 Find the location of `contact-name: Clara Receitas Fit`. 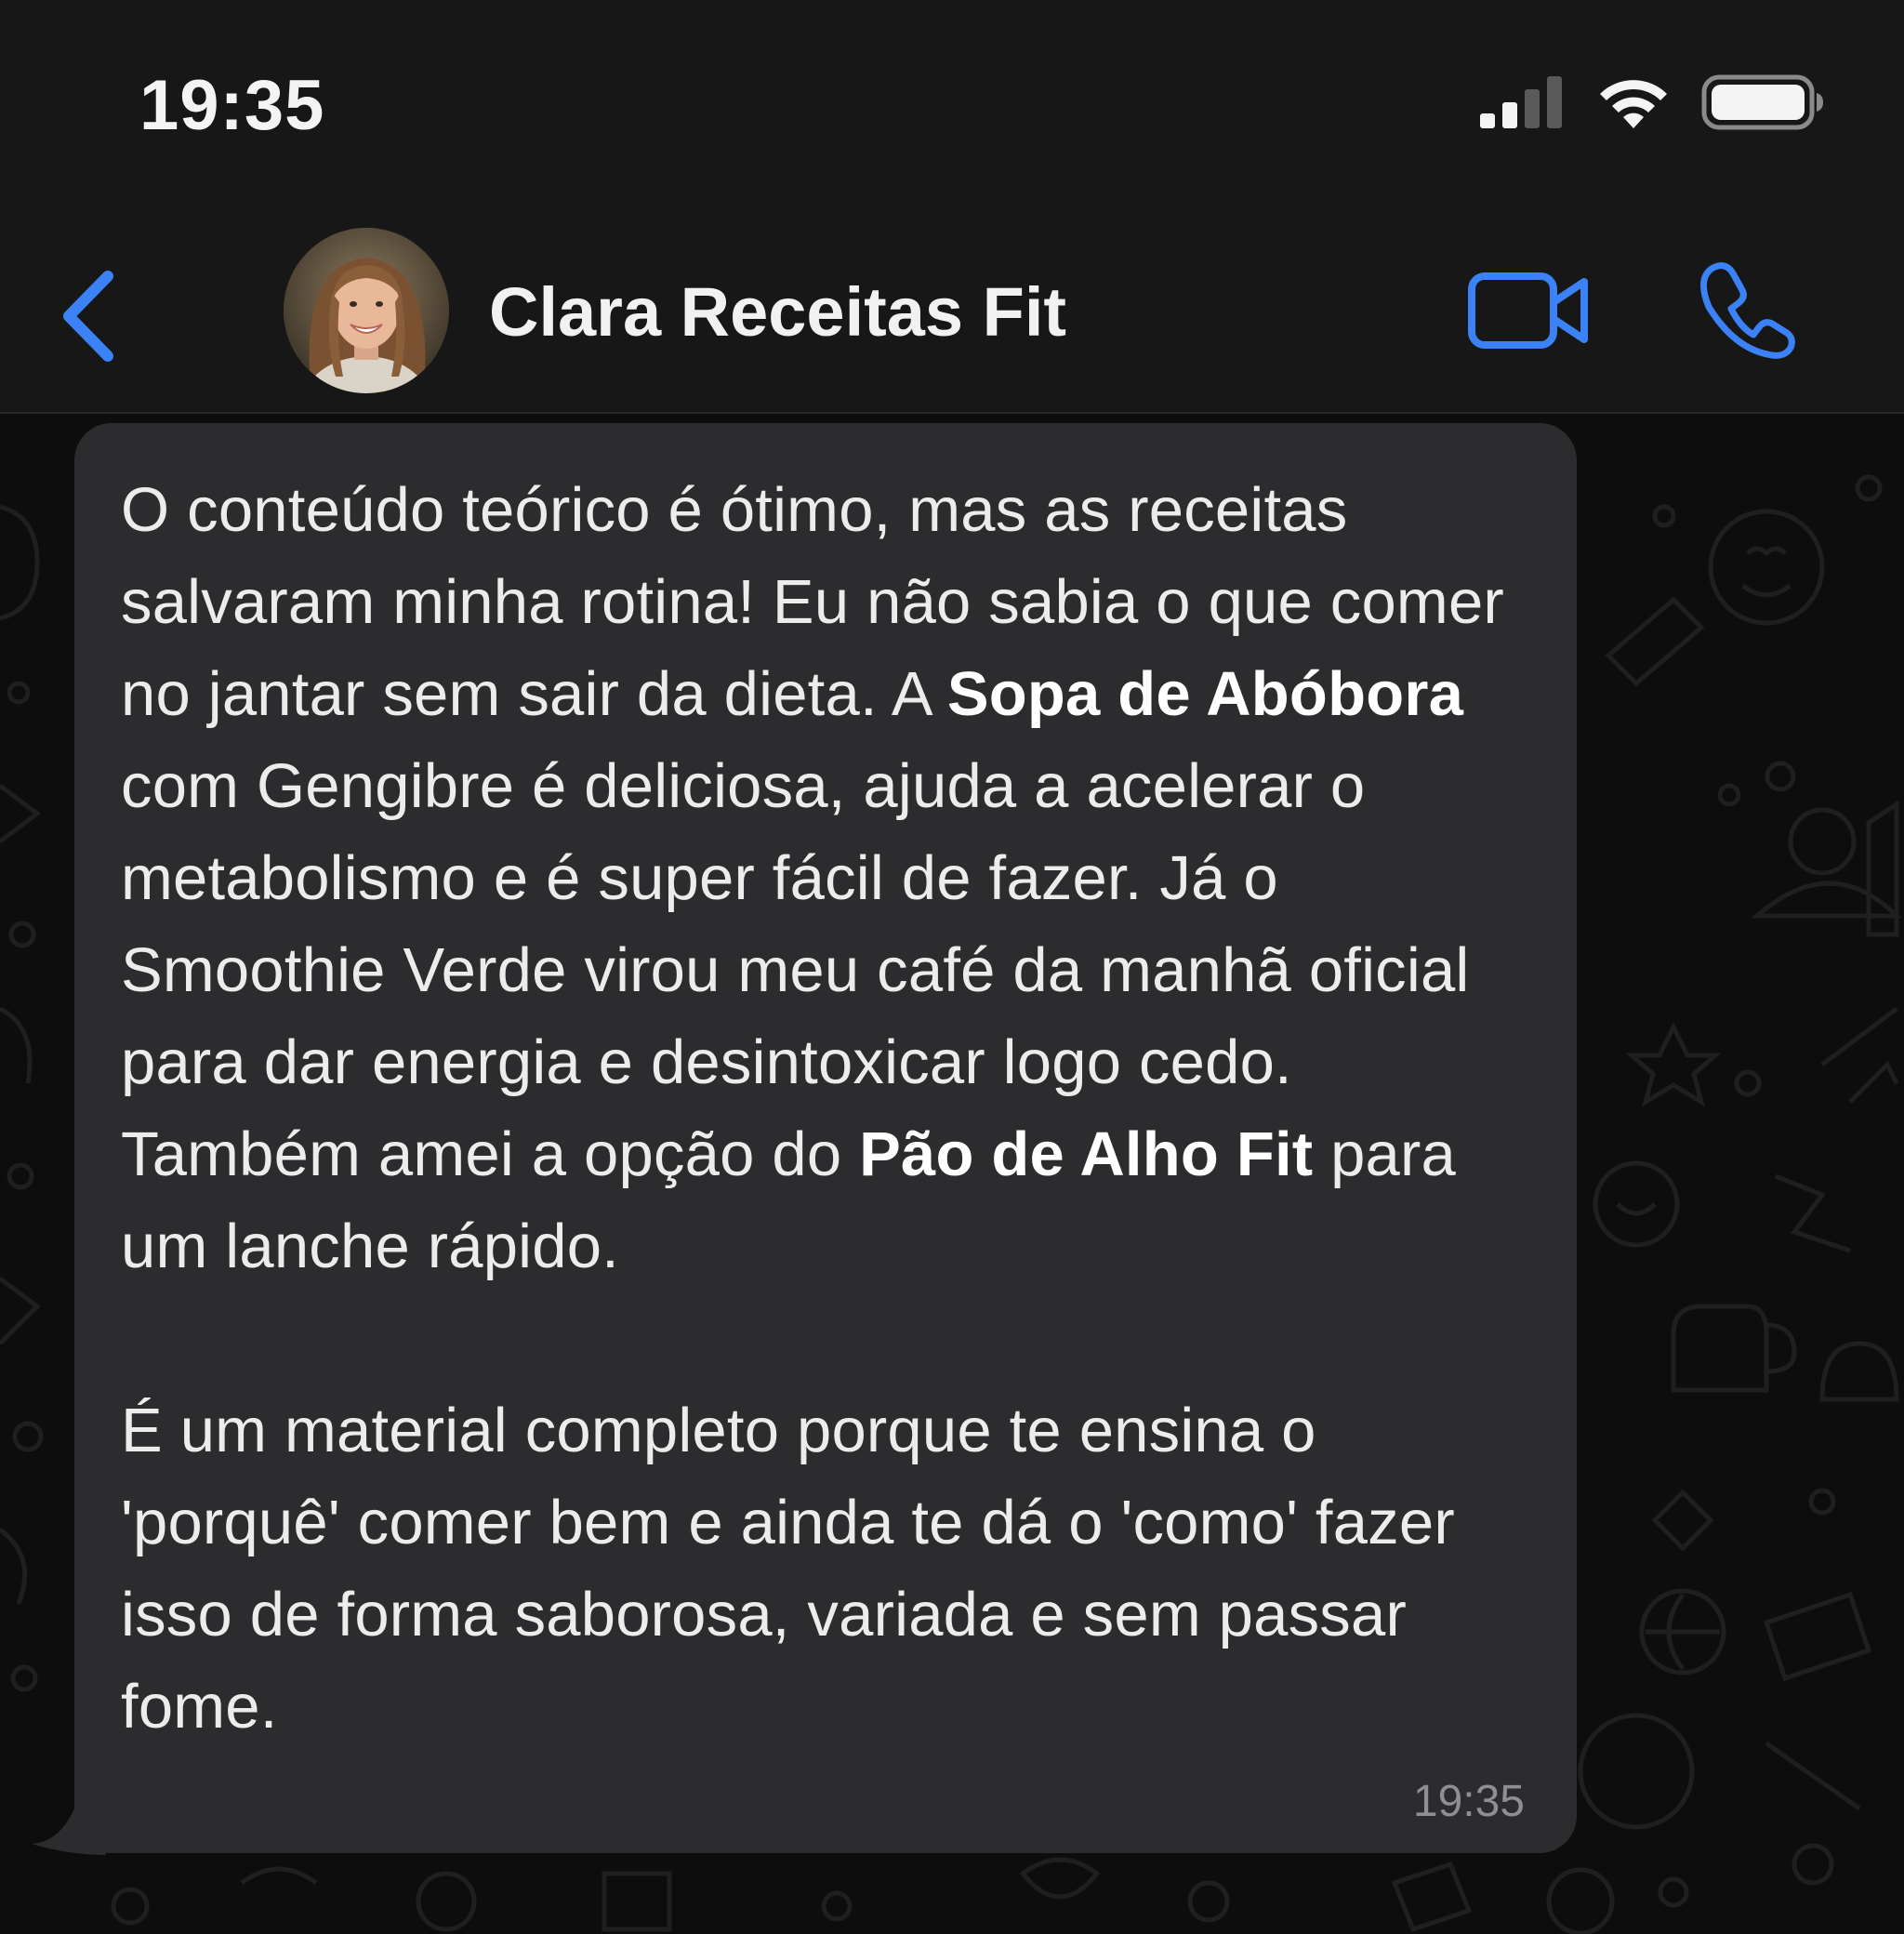

contact-name: Clara Receitas Fit is located at coordinates (777, 311).